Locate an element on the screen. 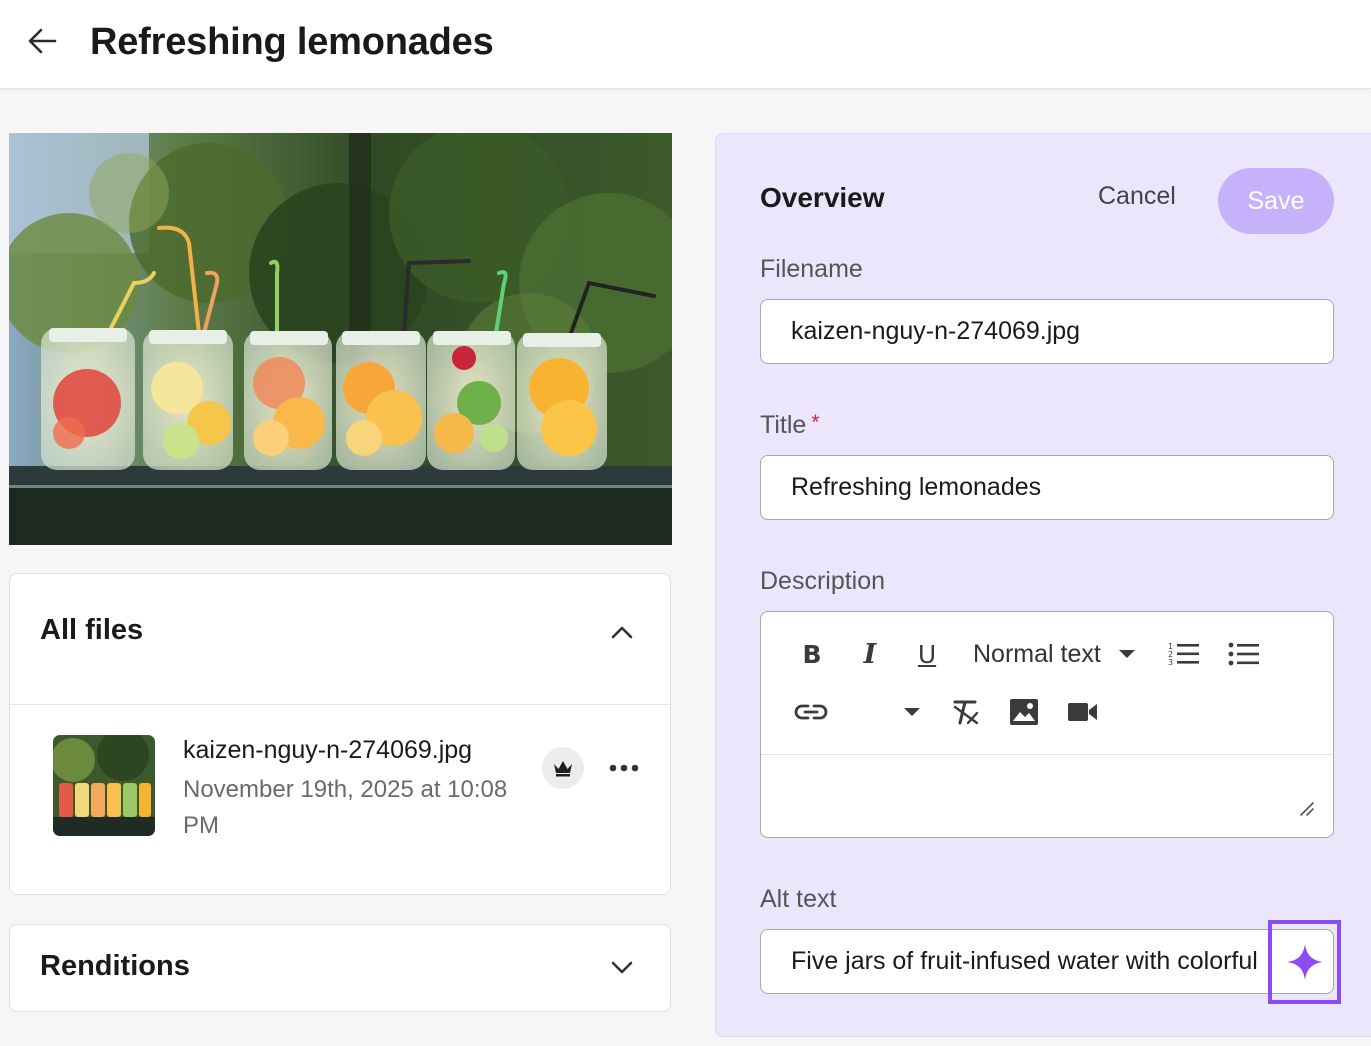 Image resolution: width=1371 pixels, height=1046 pixels. clear-formatting-button is located at coordinates (966, 712).